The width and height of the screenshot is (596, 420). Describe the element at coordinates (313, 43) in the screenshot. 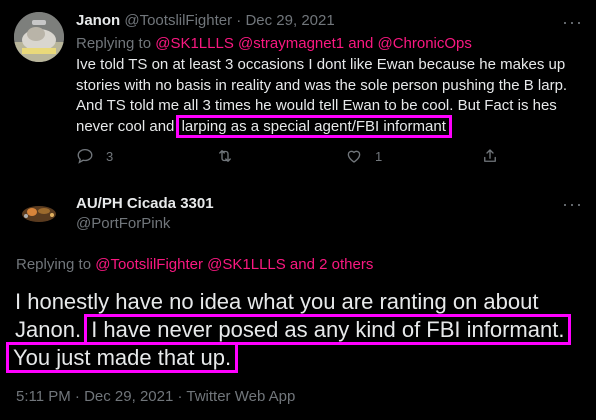

I see `replying-to-links: @SK1LLLS @straymagnet1 and @ChronicOps` at that location.